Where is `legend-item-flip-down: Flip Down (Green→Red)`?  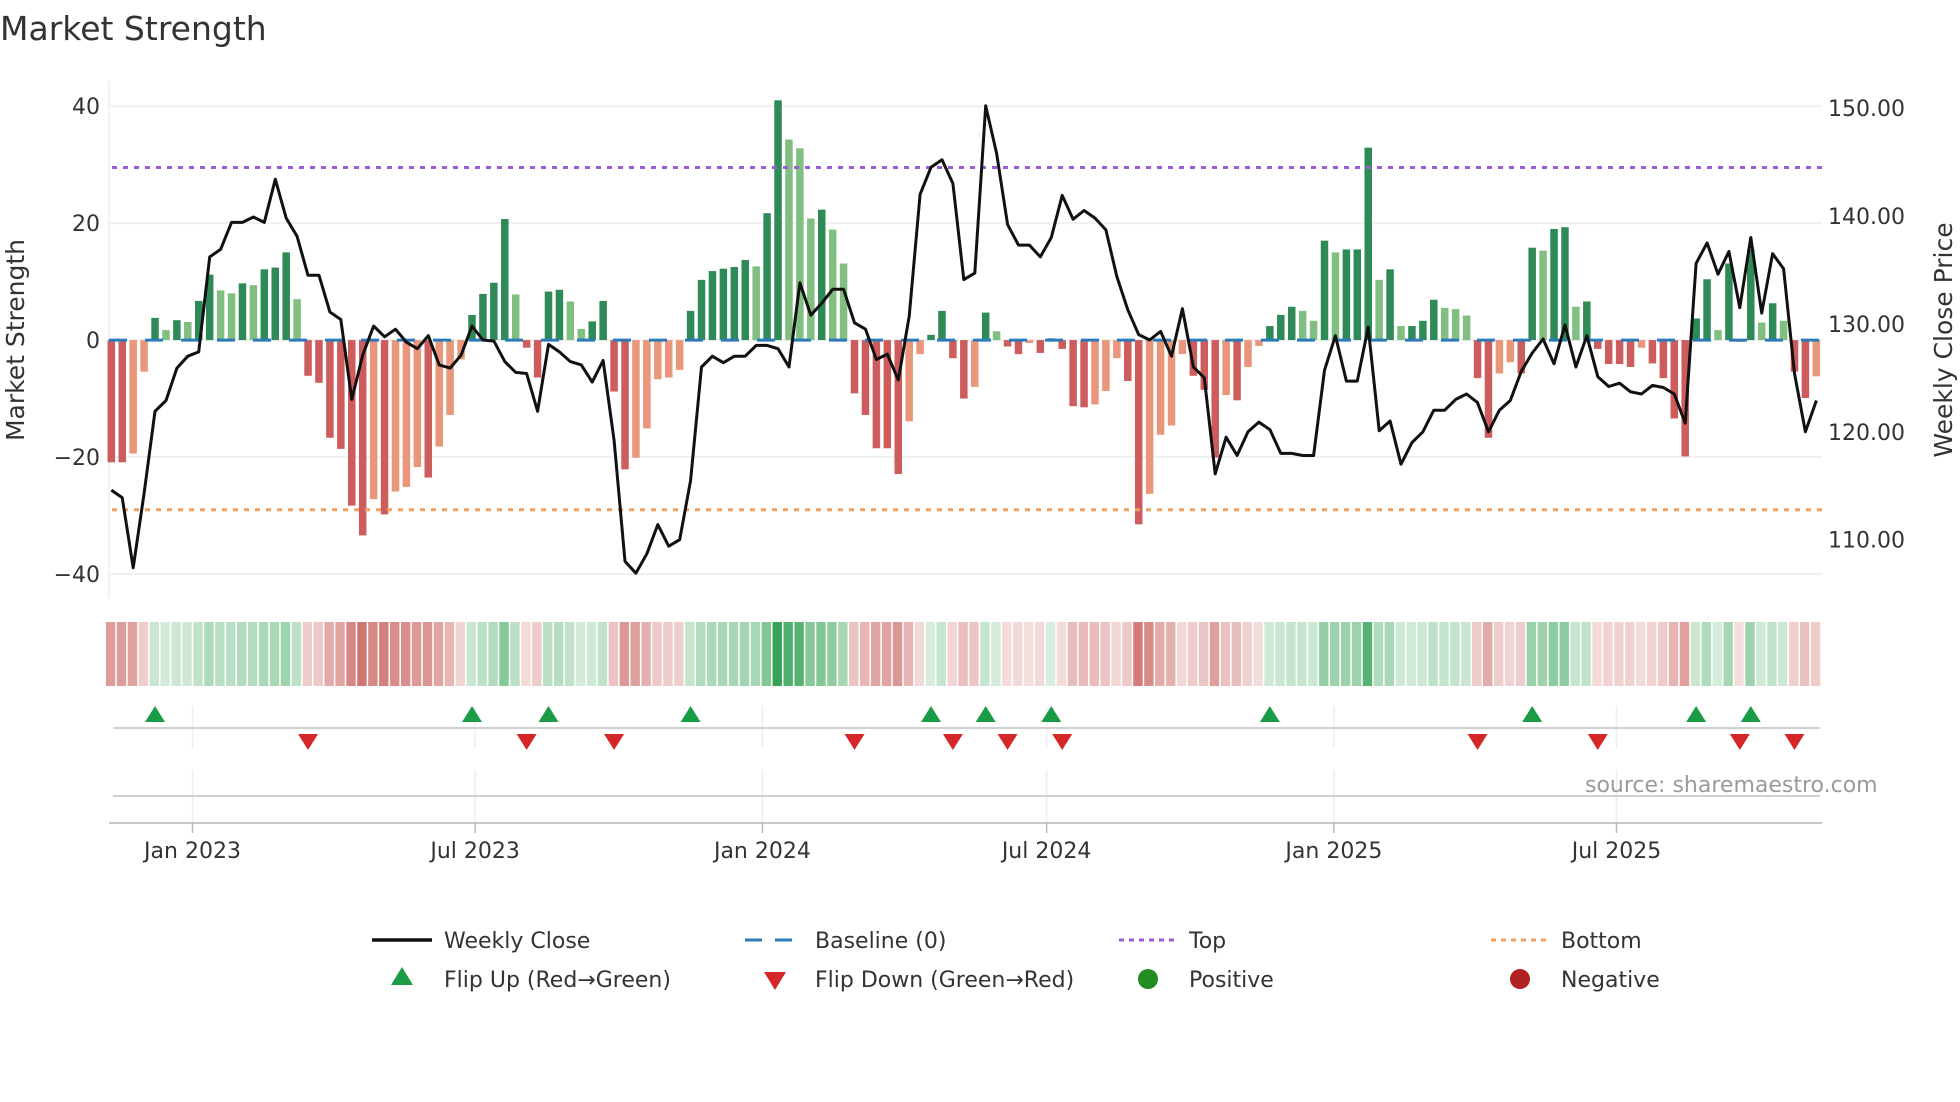
legend-item-flip-down: Flip Down (Green→Red) is located at coordinates (919, 980).